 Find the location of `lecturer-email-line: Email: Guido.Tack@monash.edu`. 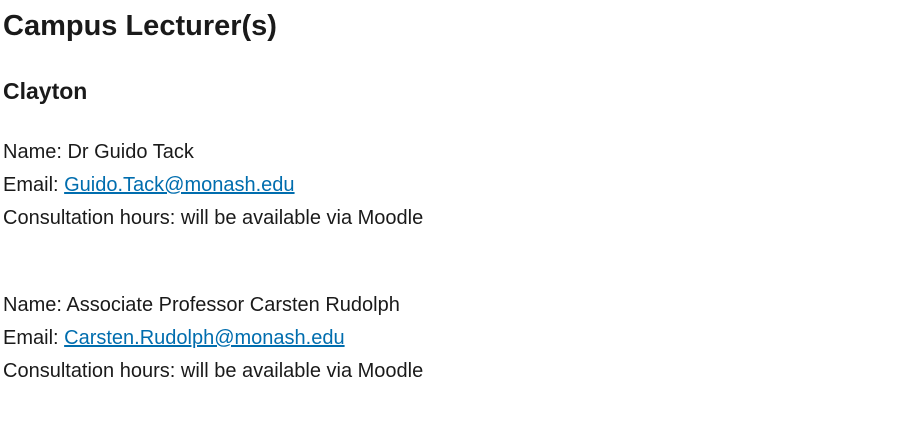

lecturer-email-line: Email: Guido.Tack@monash.edu is located at coordinates (213, 185).